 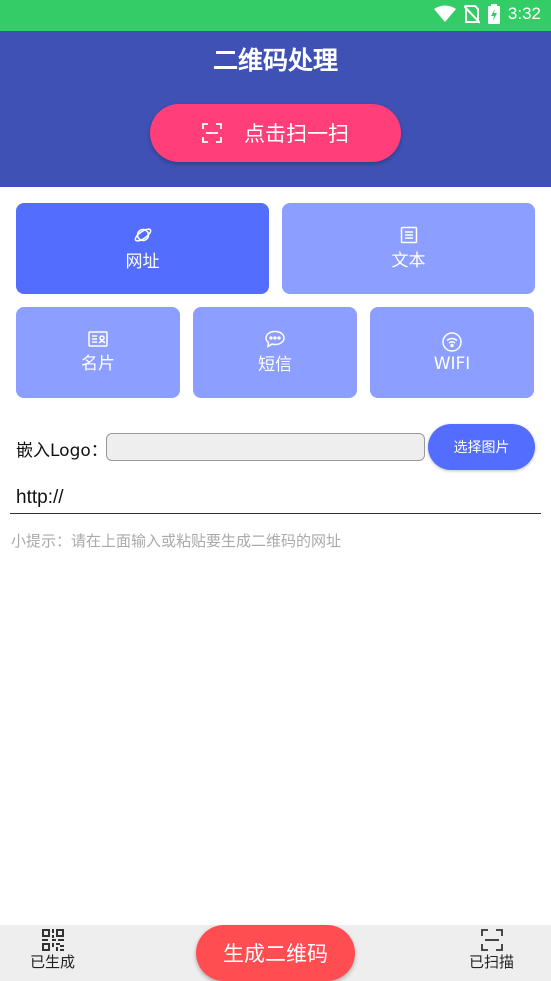 I want to click on tile-card: 名片, so click(x=98, y=352).